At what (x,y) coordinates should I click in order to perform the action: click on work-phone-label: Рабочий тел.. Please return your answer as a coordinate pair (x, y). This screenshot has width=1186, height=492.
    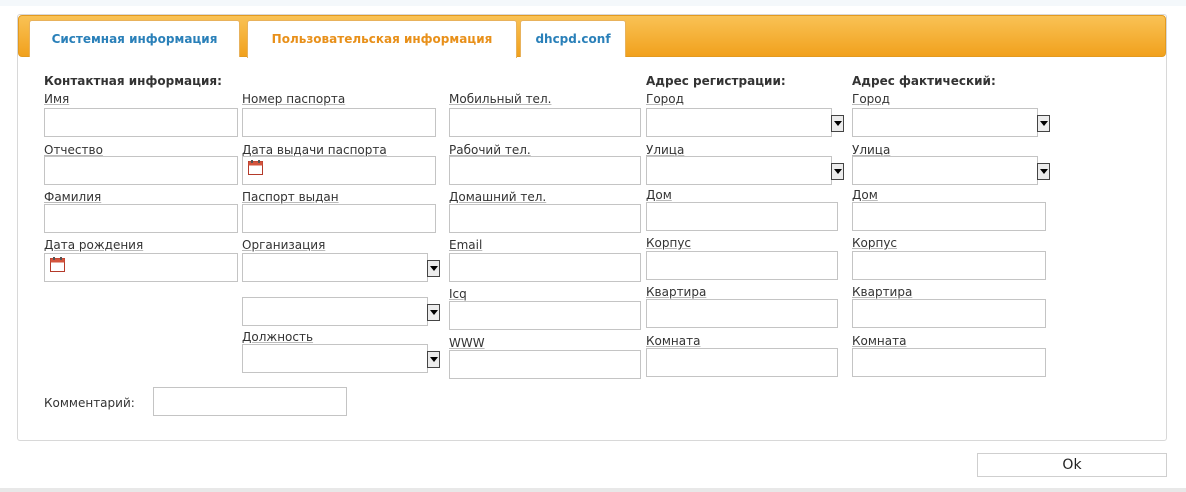
    Looking at the image, I should click on (490, 150).